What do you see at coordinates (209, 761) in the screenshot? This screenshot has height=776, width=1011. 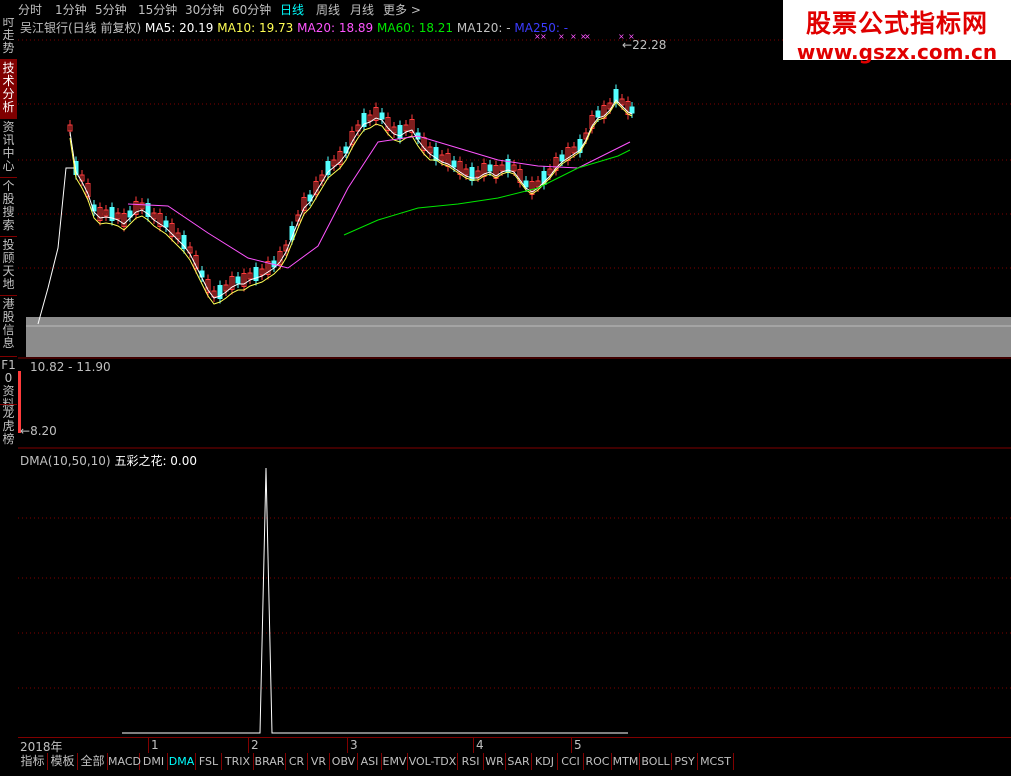 I see `indicator-tab-fsl: FSL` at bounding box center [209, 761].